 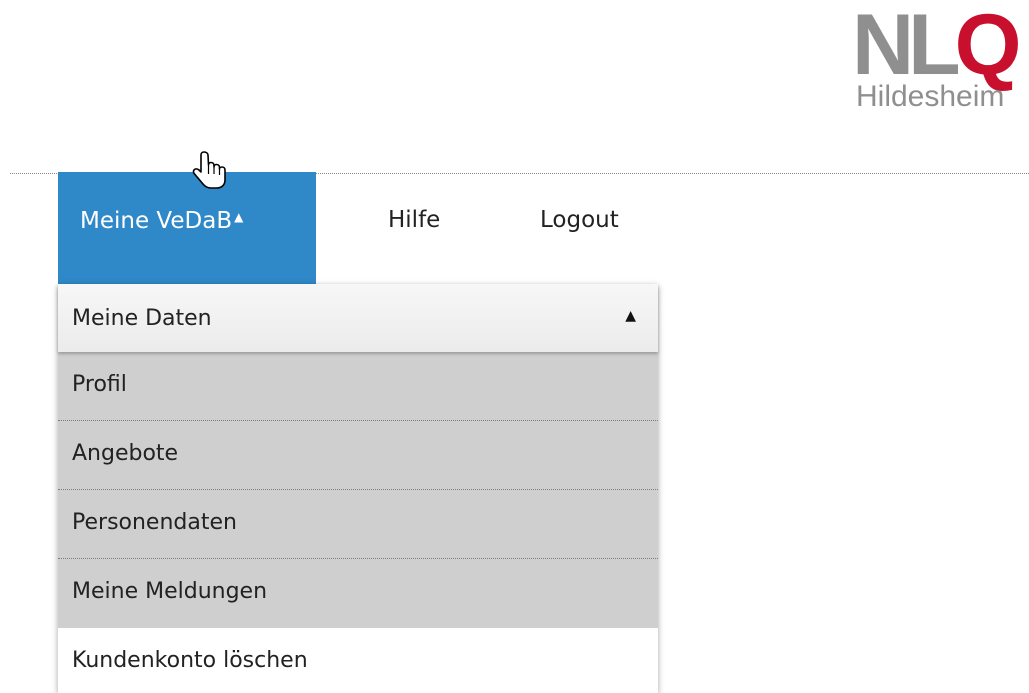 What do you see at coordinates (358, 593) in the screenshot?
I see `submenu-item-meine-meldungen: Meine Meldungen` at bounding box center [358, 593].